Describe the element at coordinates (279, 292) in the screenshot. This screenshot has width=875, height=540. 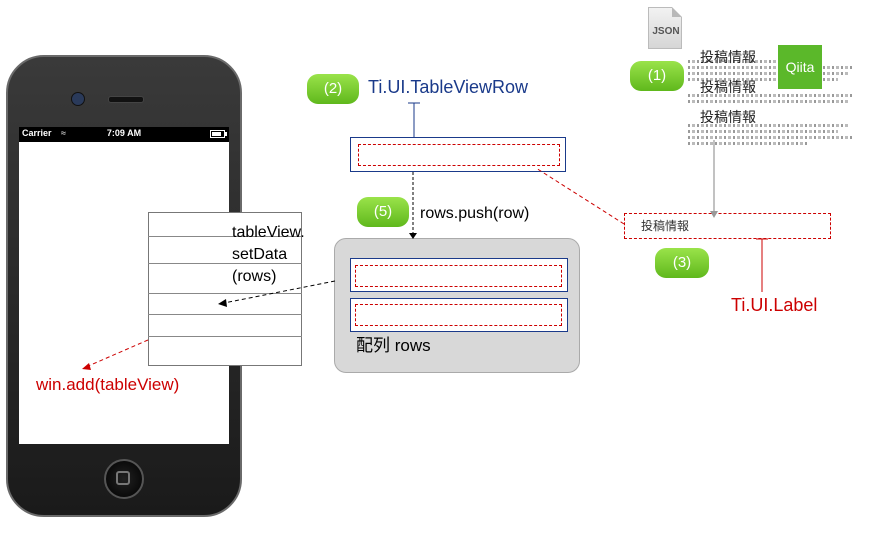
I see `setdata-arrow` at that location.